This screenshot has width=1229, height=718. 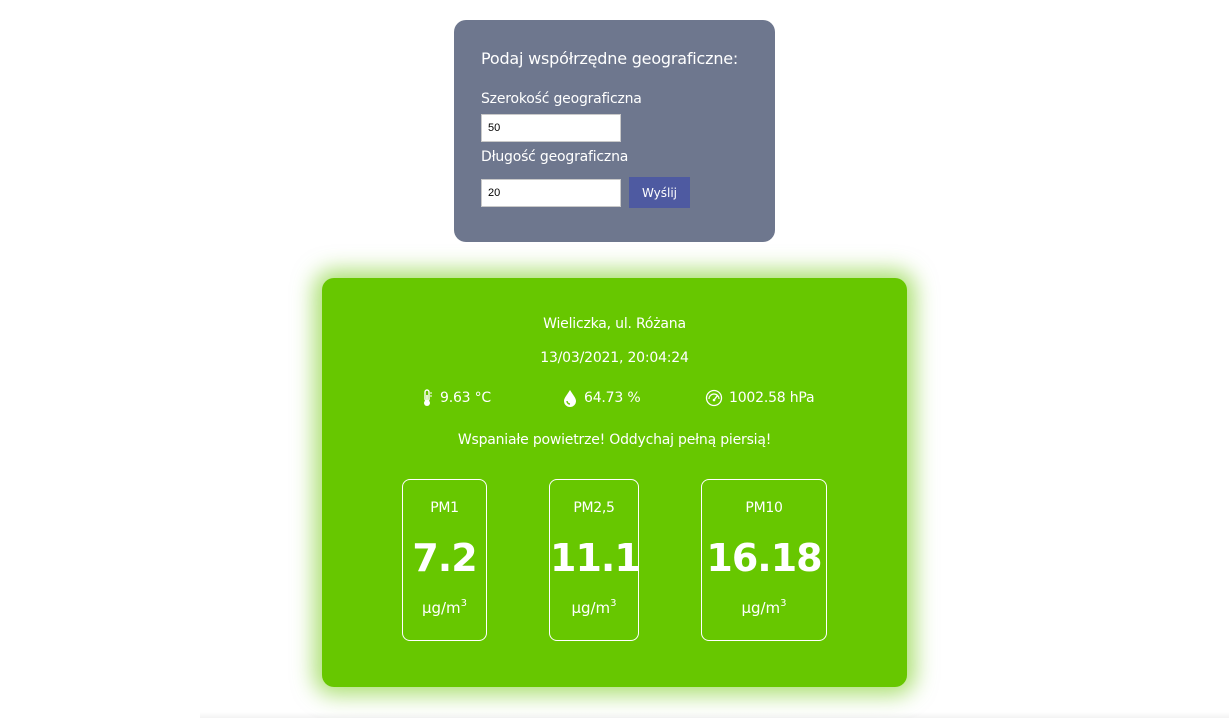 I want to click on droplet-icon, so click(x=570, y=398).